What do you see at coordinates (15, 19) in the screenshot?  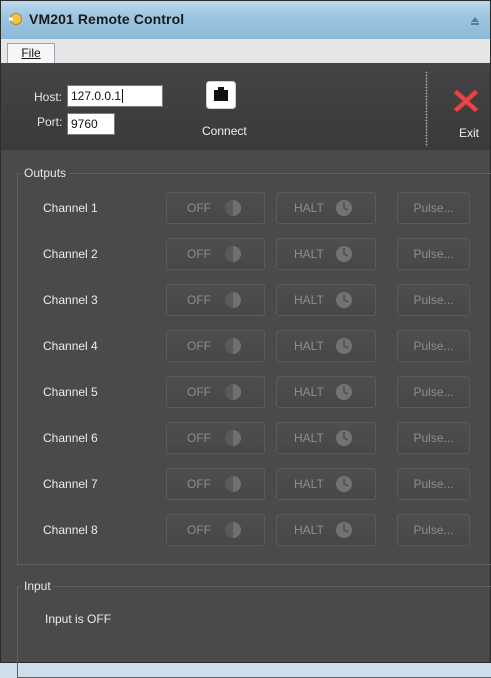 I see `app-icon` at bounding box center [15, 19].